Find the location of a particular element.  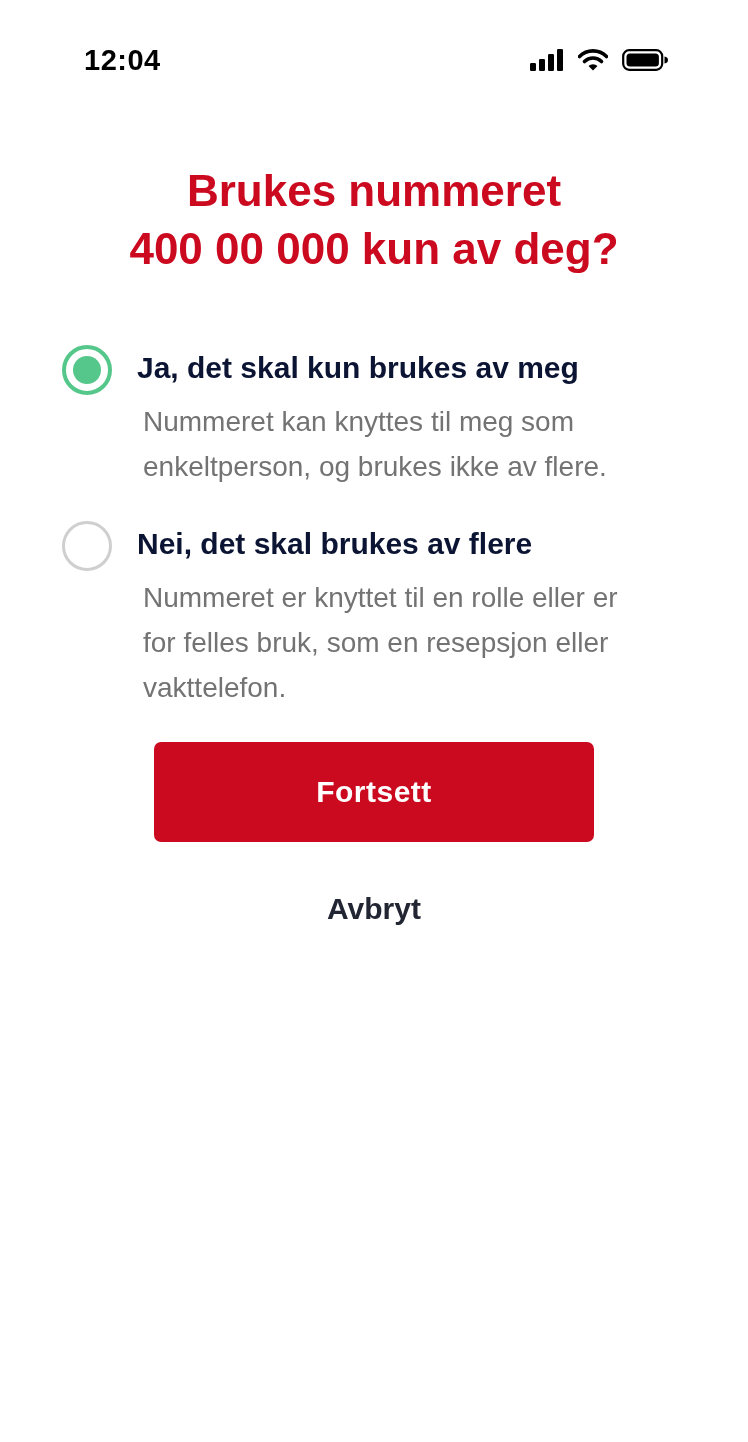

option-description: Nummeret er knyttet til en rolle eller er for felles bruk, som en resepsjon eller vakttelefon. is located at coordinates (380, 643).